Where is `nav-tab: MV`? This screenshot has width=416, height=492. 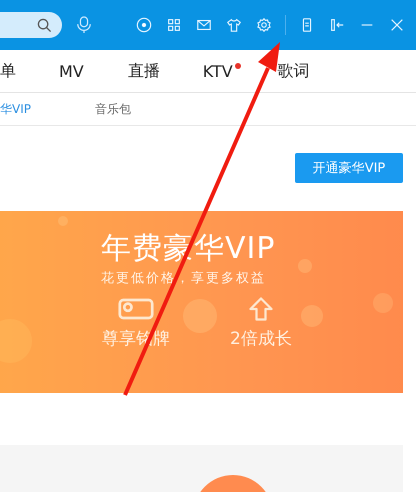
nav-tab: MV is located at coordinates (71, 71).